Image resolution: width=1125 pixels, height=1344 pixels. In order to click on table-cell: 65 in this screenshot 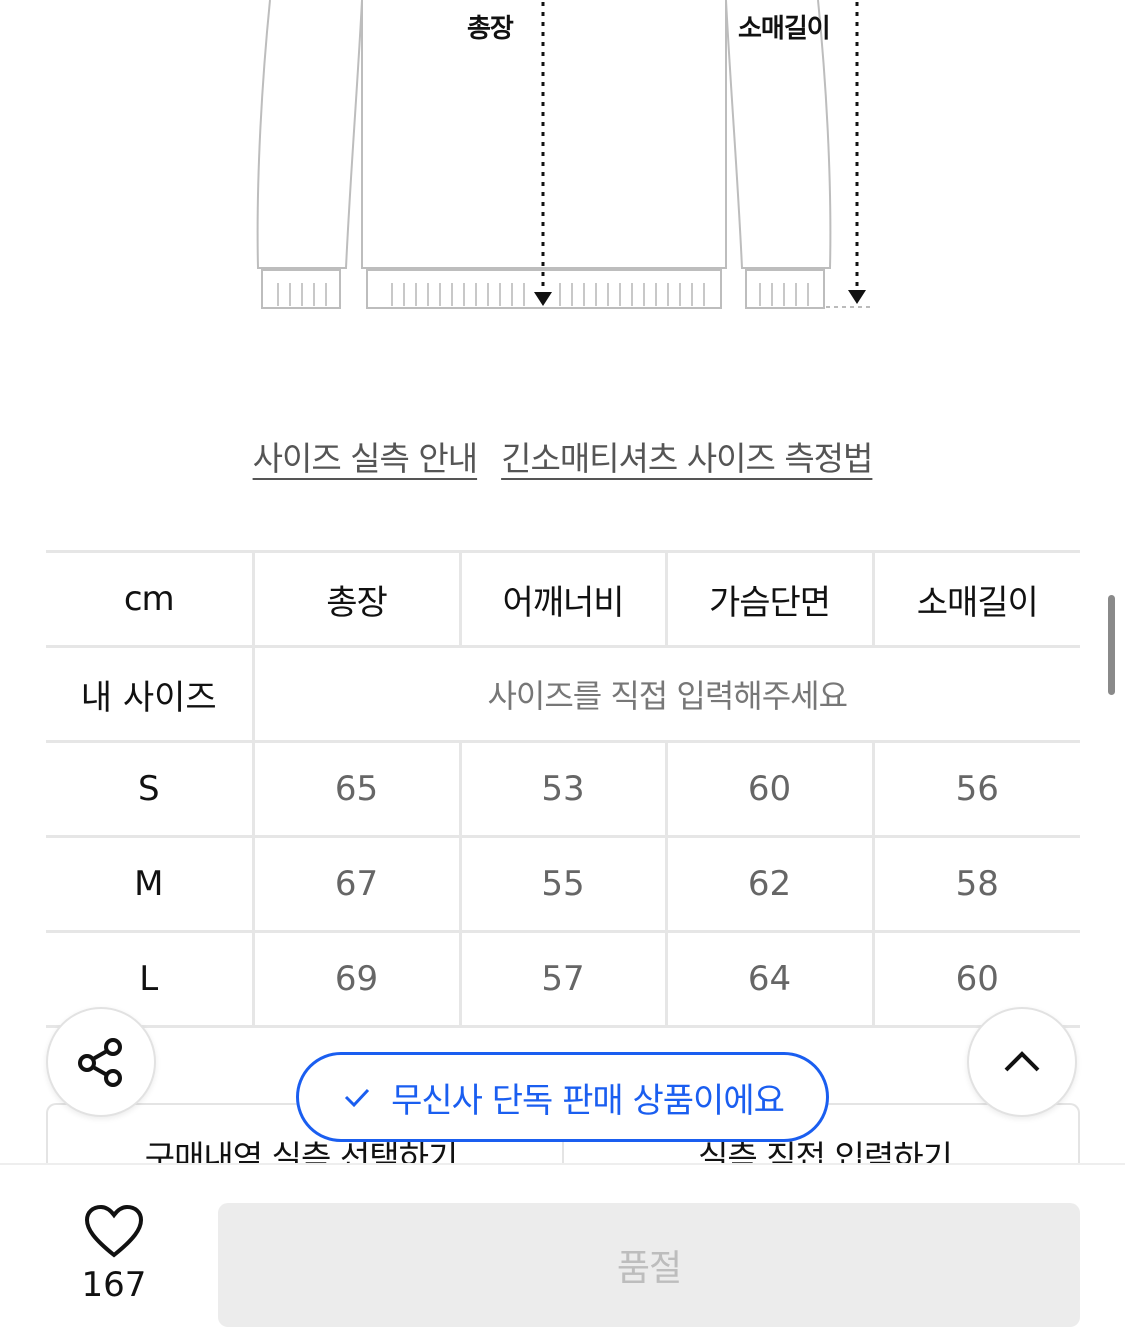, I will do `click(357, 789)`.